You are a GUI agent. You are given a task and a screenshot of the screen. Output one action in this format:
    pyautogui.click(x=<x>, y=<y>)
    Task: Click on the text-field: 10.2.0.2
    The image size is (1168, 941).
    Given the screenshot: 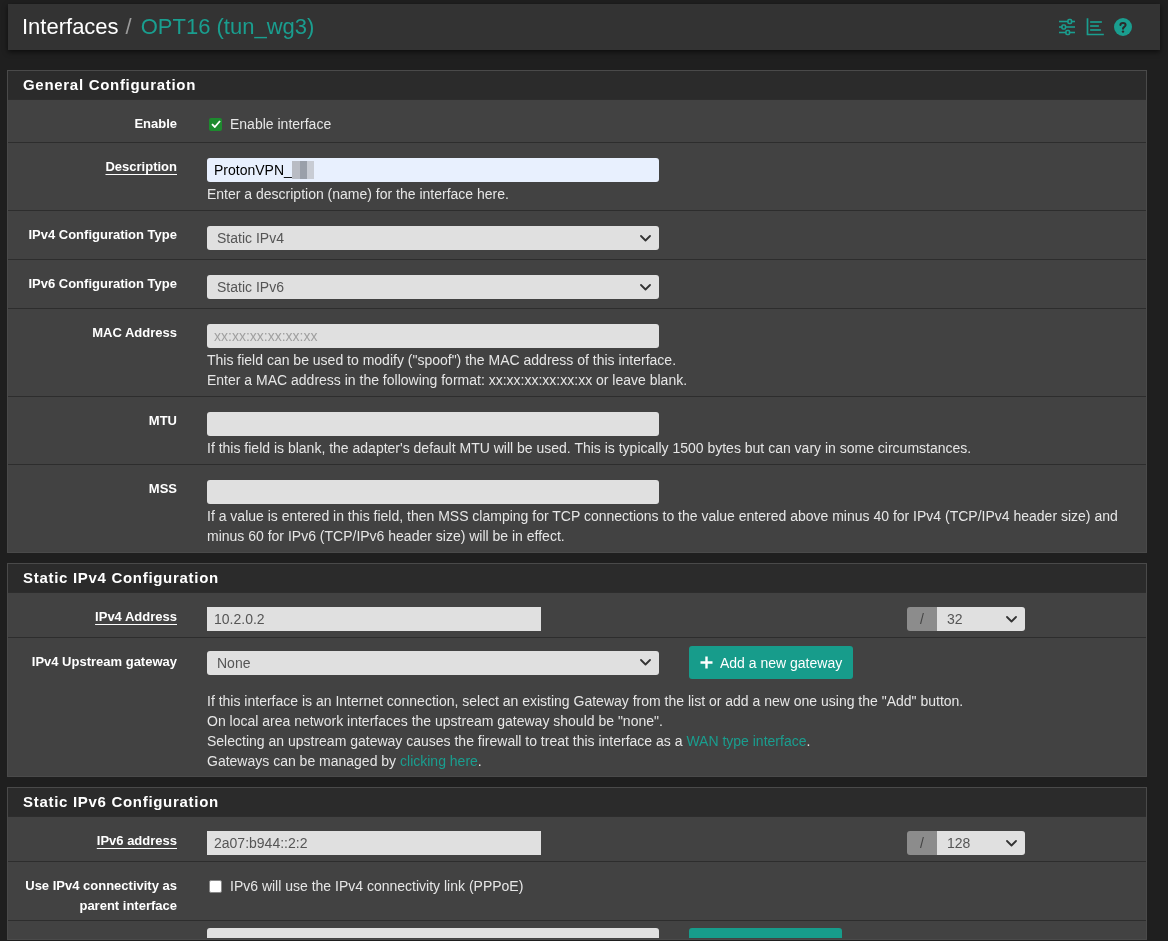 What is the action you would take?
    pyautogui.click(x=374, y=619)
    